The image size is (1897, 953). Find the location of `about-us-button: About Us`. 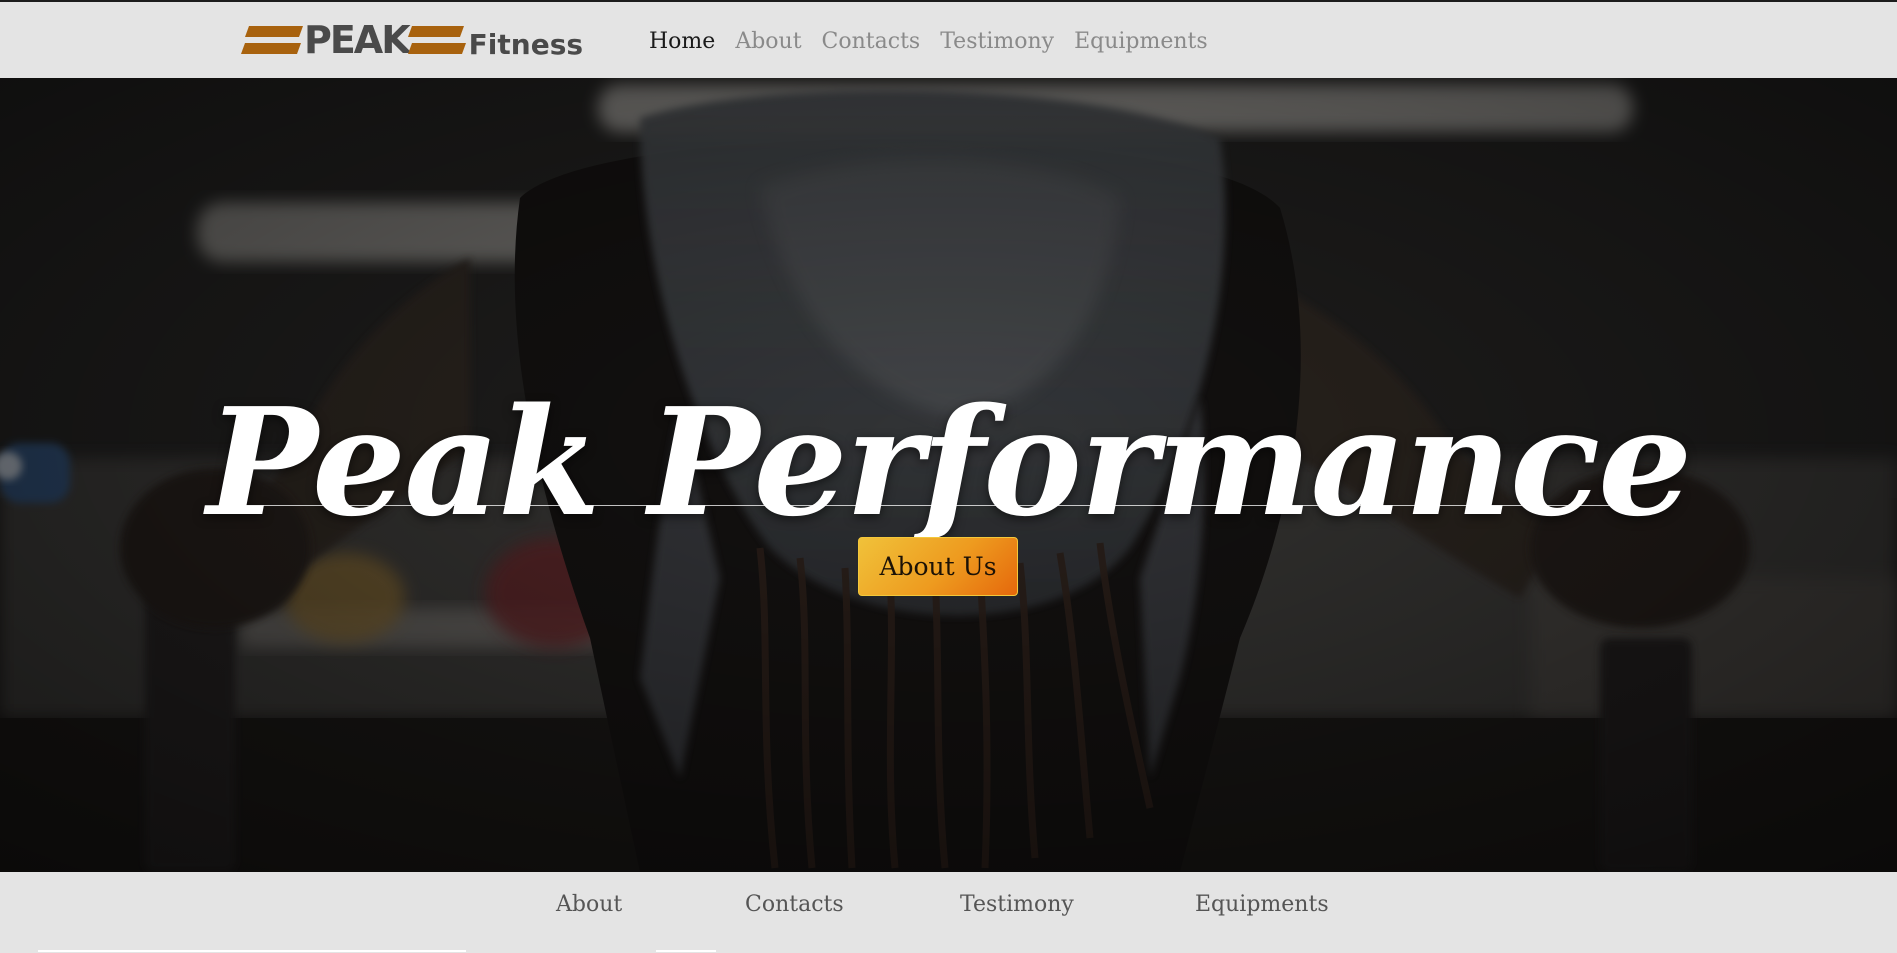

about-us-button: About Us is located at coordinates (938, 566).